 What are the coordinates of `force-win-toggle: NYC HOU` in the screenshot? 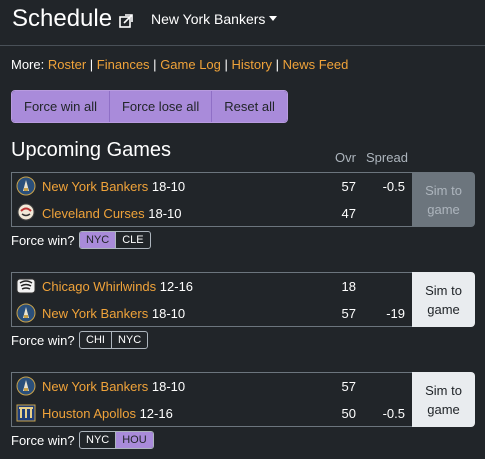 It's located at (116, 440).